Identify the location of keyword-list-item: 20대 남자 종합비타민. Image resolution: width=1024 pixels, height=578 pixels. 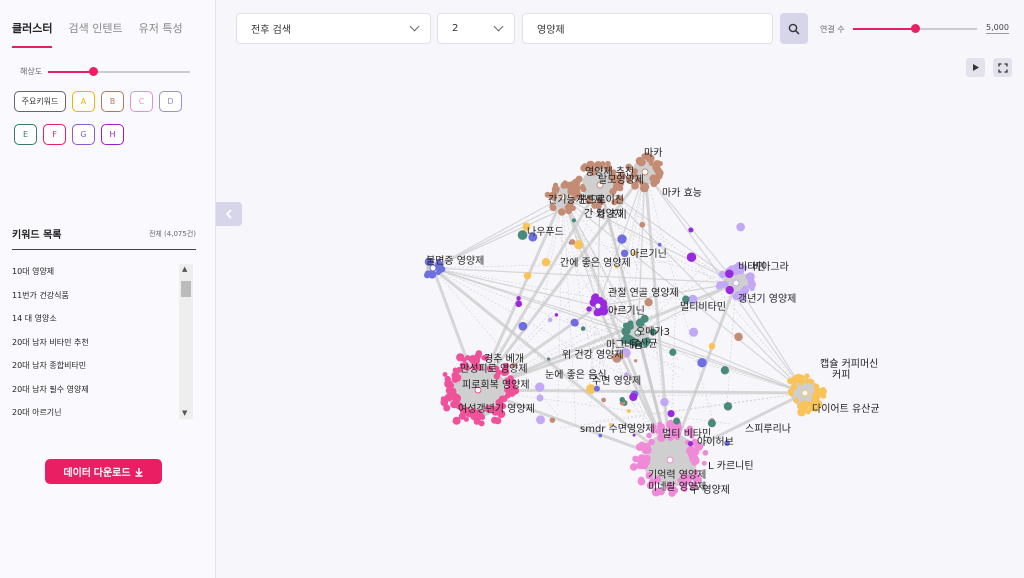
(96, 366).